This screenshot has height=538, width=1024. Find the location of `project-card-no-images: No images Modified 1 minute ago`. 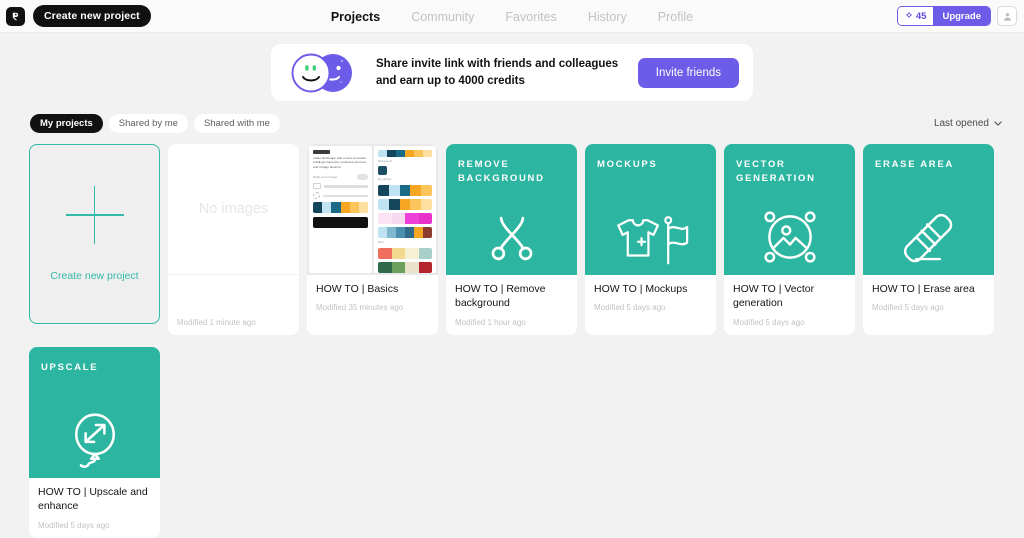

project-card-no-images: No images Modified 1 minute ago is located at coordinates (233, 239).